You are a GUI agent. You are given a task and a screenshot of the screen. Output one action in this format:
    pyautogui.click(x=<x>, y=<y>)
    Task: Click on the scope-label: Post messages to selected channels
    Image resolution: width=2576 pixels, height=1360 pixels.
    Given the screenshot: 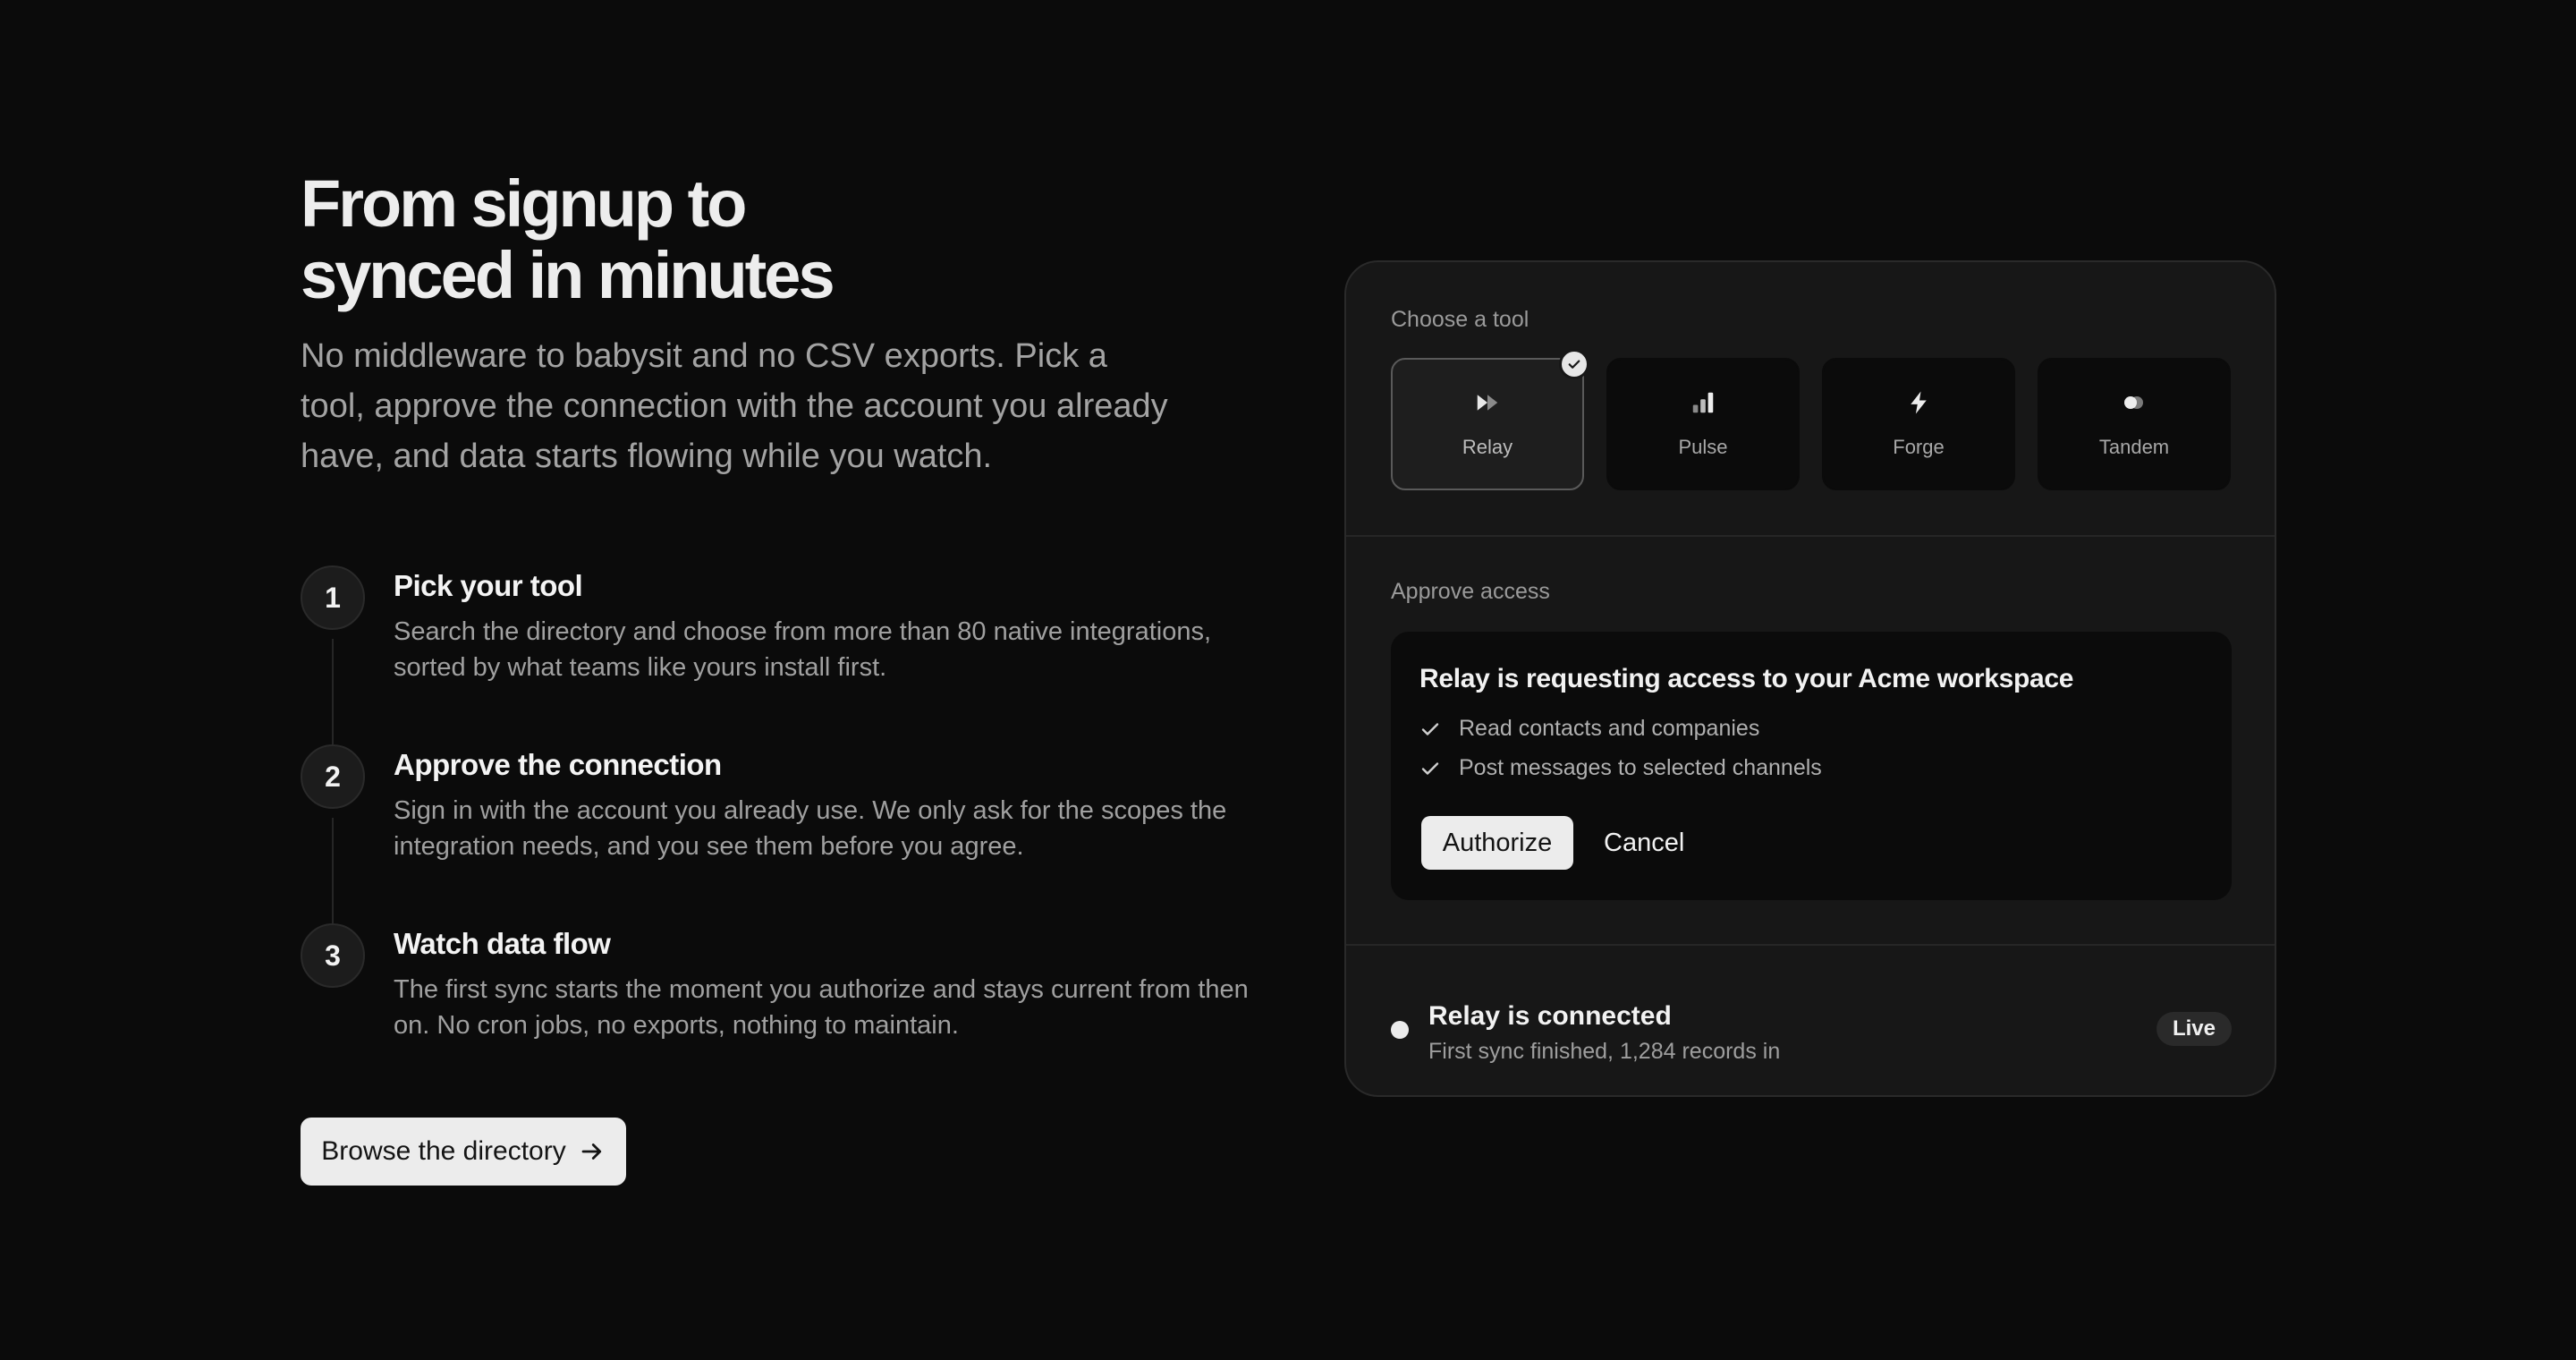 What is the action you would take?
    pyautogui.click(x=1640, y=768)
    